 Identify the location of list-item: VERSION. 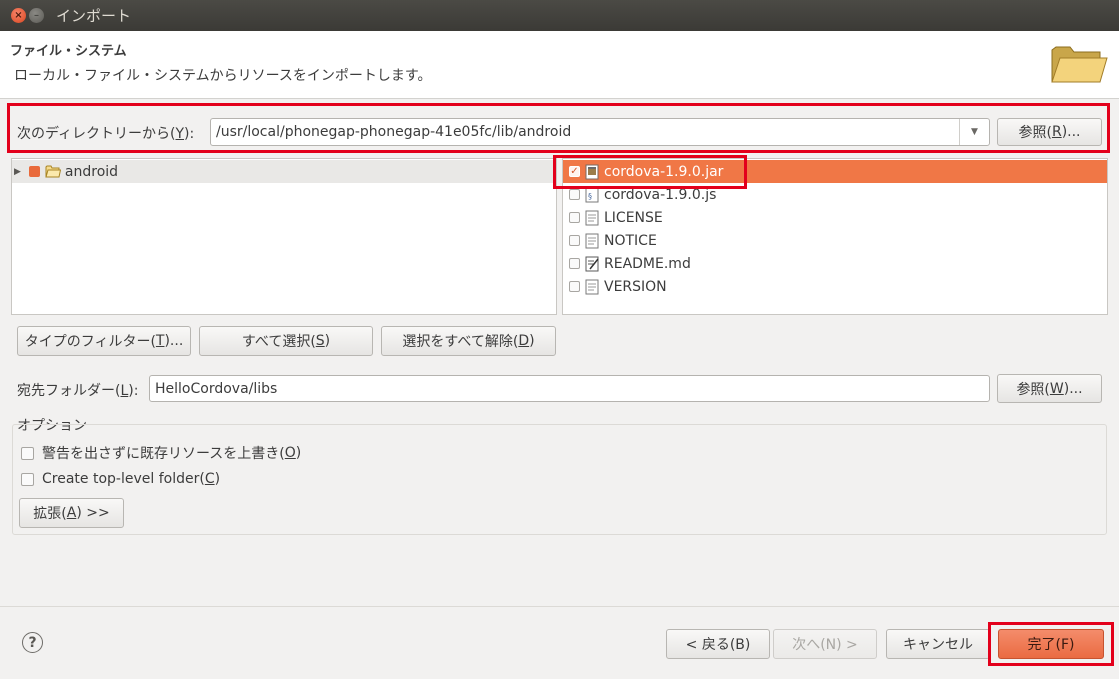
(615, 286).